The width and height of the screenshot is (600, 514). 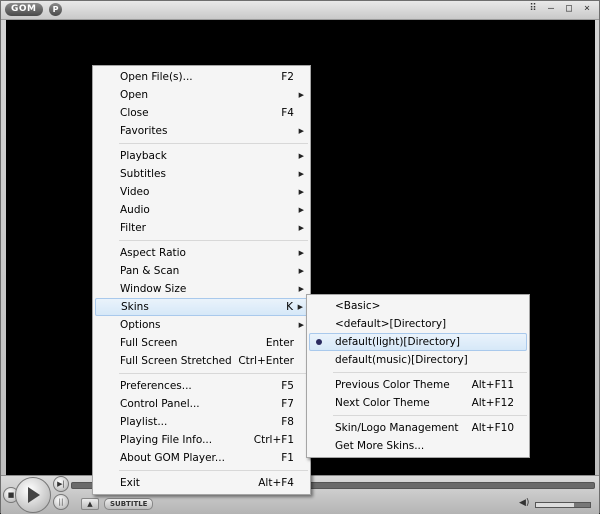 I want to click on menu-item-full-screen: Full Screen Enter, so click(x=201, y=343).